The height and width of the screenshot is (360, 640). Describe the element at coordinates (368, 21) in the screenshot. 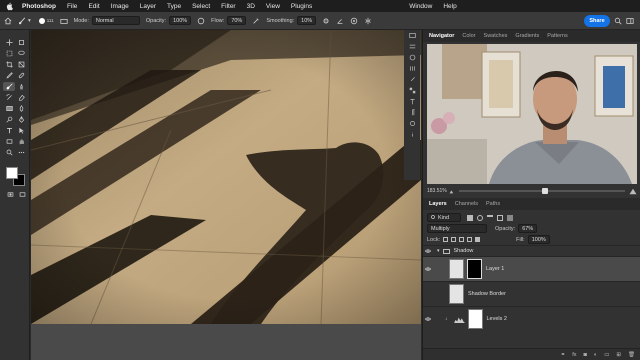

I see `symmetry-icon` at that location.